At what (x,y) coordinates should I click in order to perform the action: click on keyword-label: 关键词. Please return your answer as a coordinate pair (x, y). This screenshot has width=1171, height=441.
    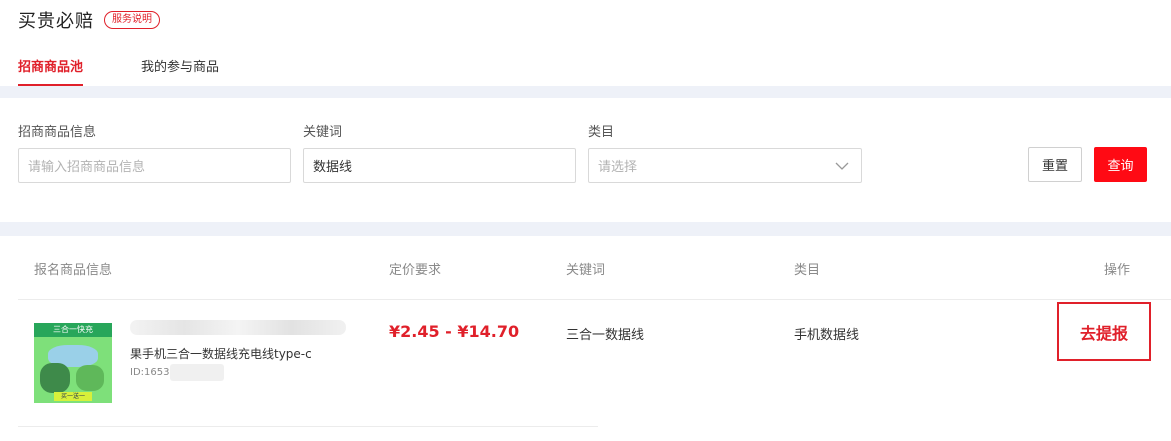
    Looking at the image, I should click on (323, 132).